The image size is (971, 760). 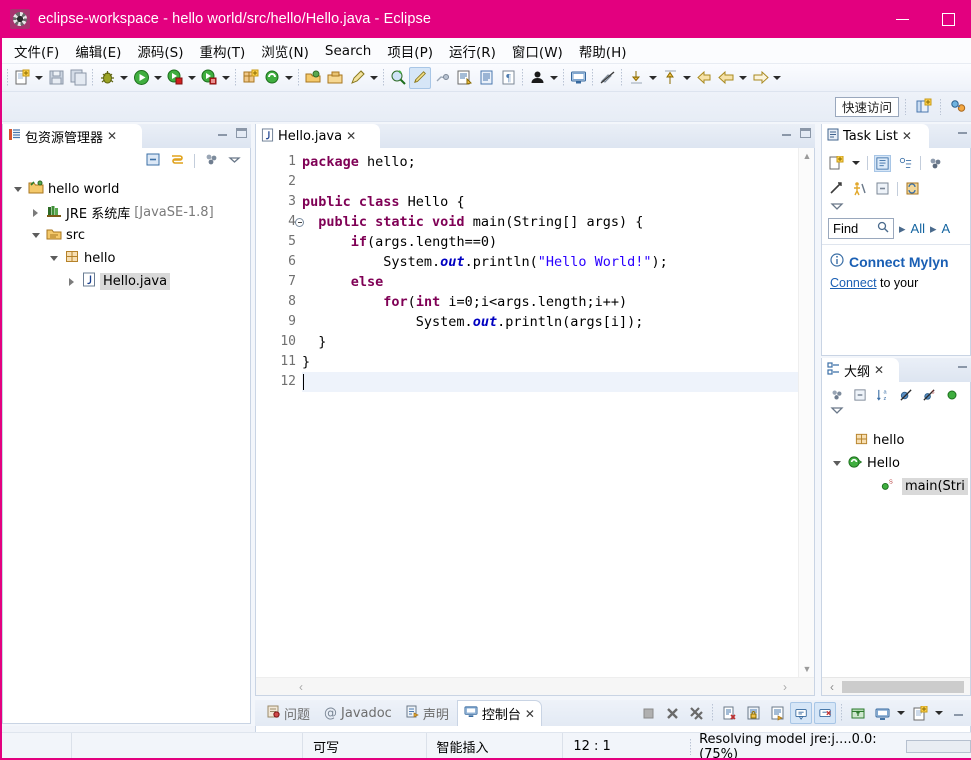 What do you see at coordinates (696, 713) in the screenshot?
I see `remove-all-launches-icon` at bounding box center [696, 713].